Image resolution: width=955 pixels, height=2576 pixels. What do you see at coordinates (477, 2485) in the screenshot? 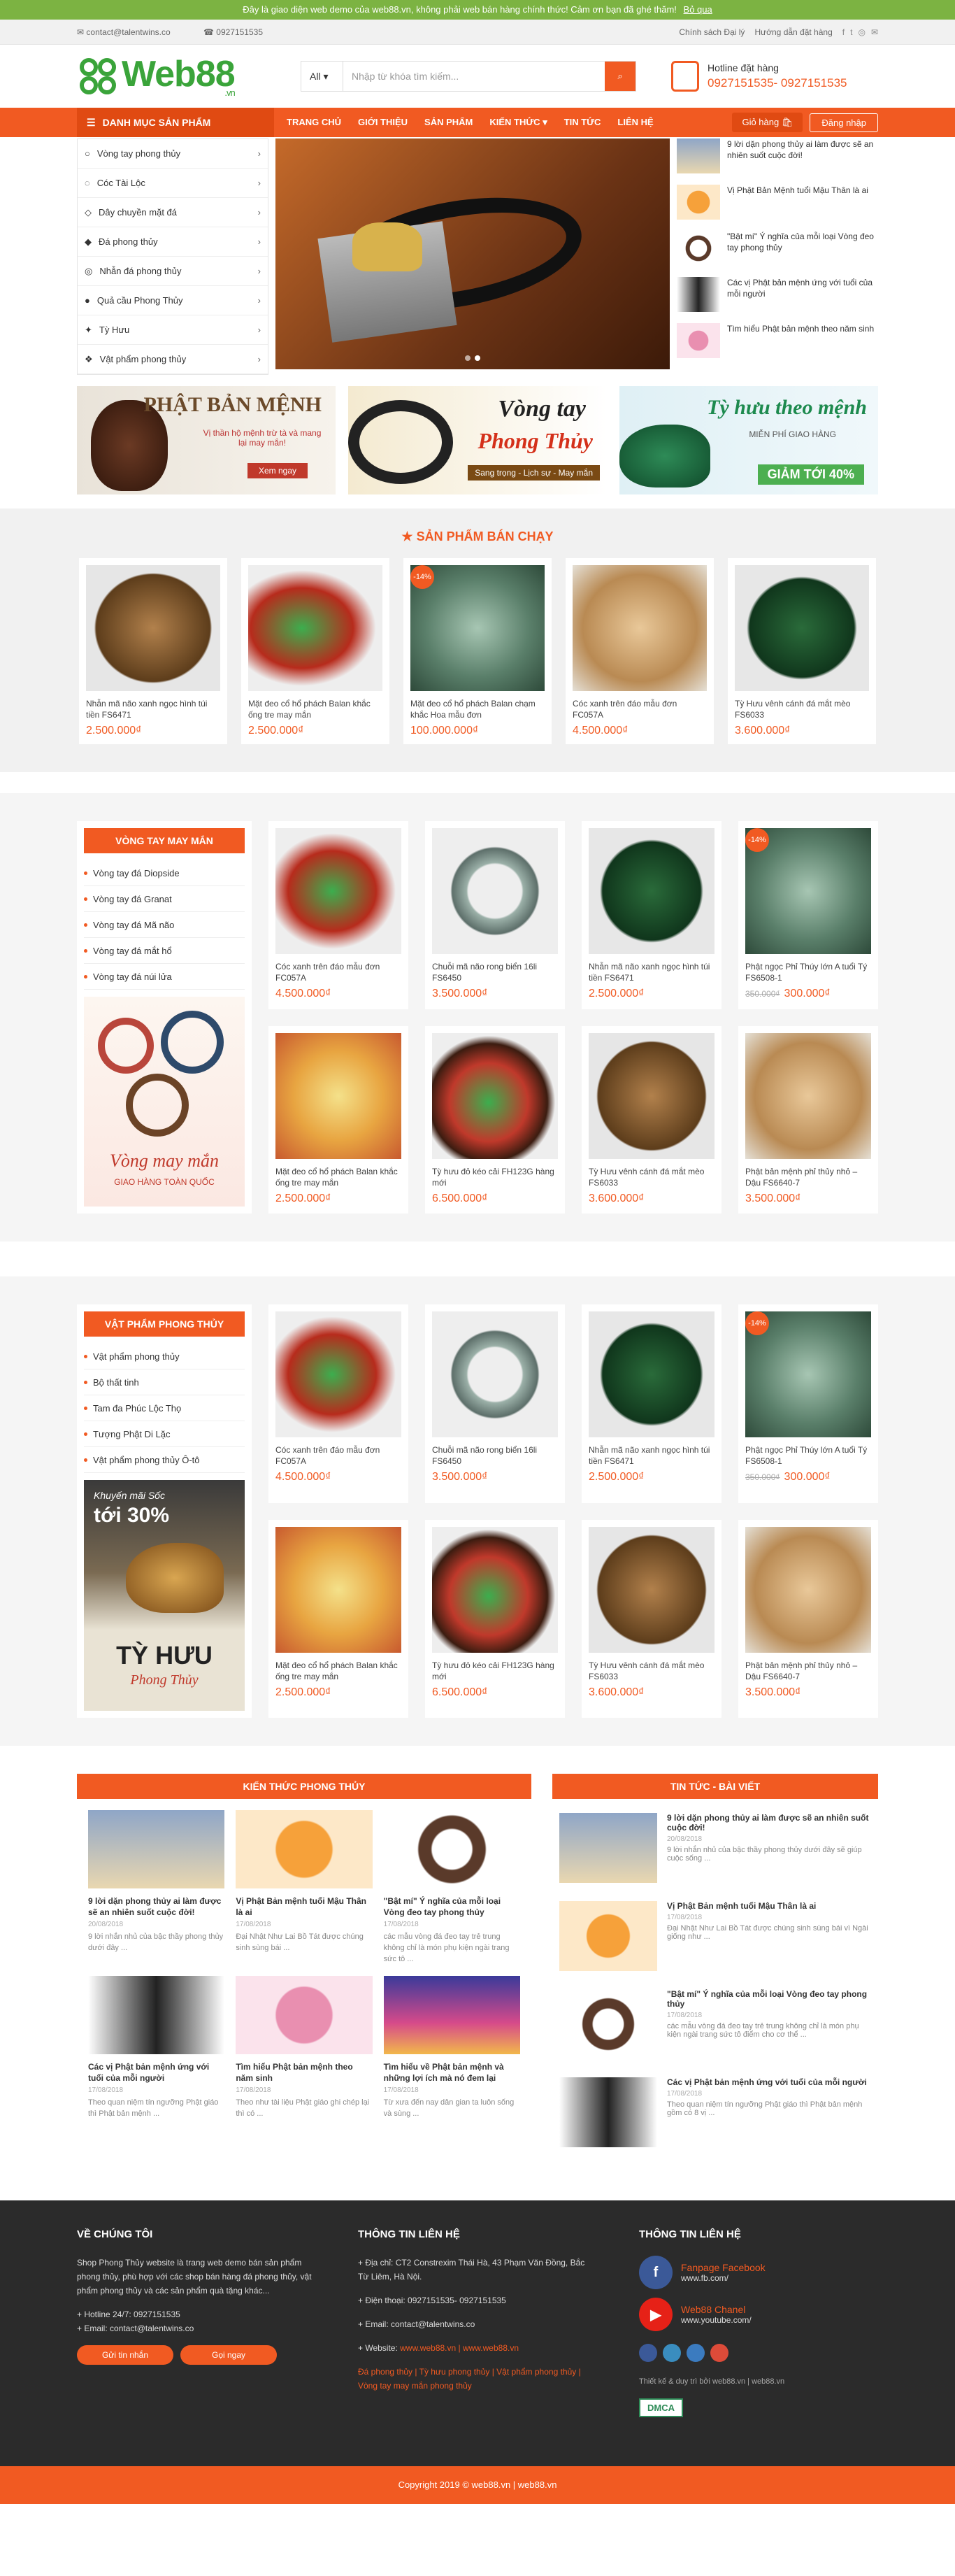
I see `copyright-bar: Copyright 2019 © web88.vn | web88.vn` at bounding box center [477, 2485].